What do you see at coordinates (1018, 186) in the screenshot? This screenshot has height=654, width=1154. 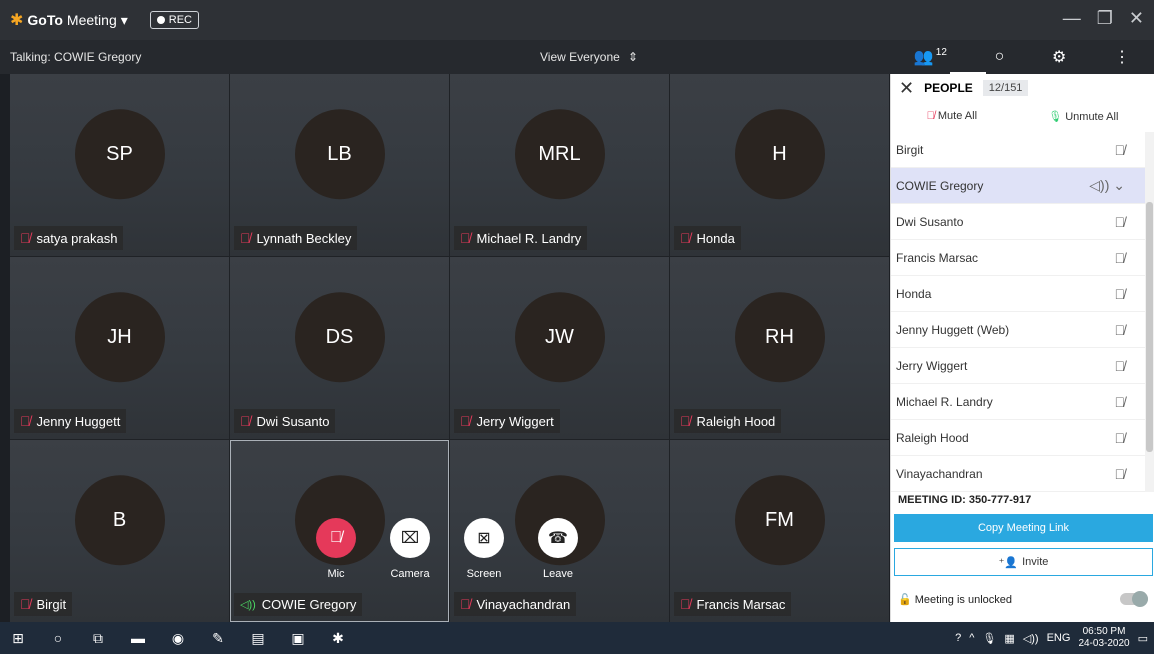 I see `list-item: COWIE Gregory ◁)) ⌄` at bounding box center [1018, 186].